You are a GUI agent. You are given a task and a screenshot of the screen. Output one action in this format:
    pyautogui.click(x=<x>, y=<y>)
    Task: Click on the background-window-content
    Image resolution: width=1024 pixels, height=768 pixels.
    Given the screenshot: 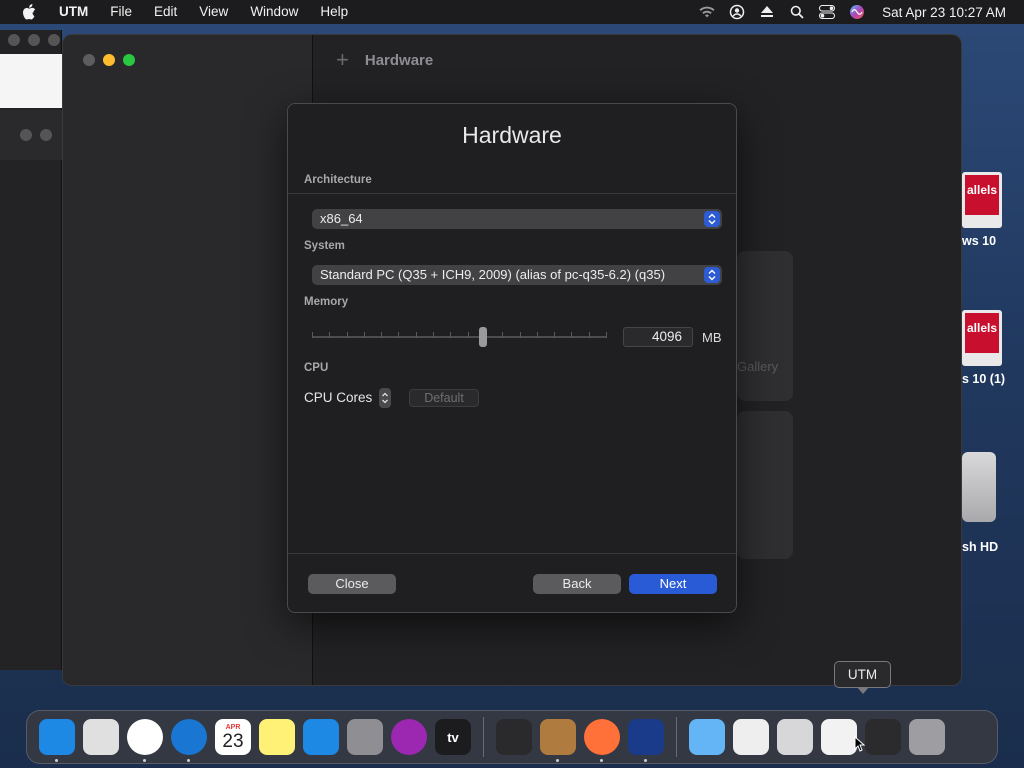 What is the action you would take?
    pyautogui.click(x=31, y=81)
    